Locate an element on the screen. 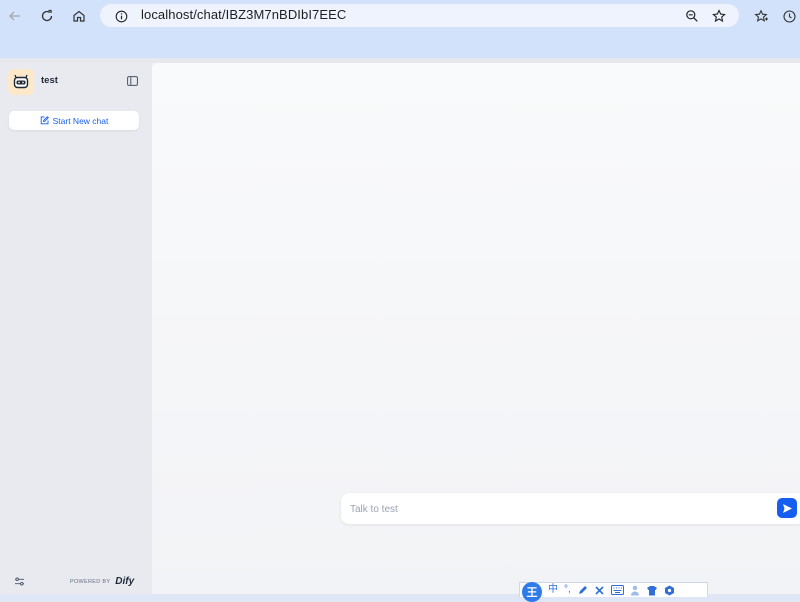 This screenshot has height=602, width=800. history-button is located at coordinates (789, 16).